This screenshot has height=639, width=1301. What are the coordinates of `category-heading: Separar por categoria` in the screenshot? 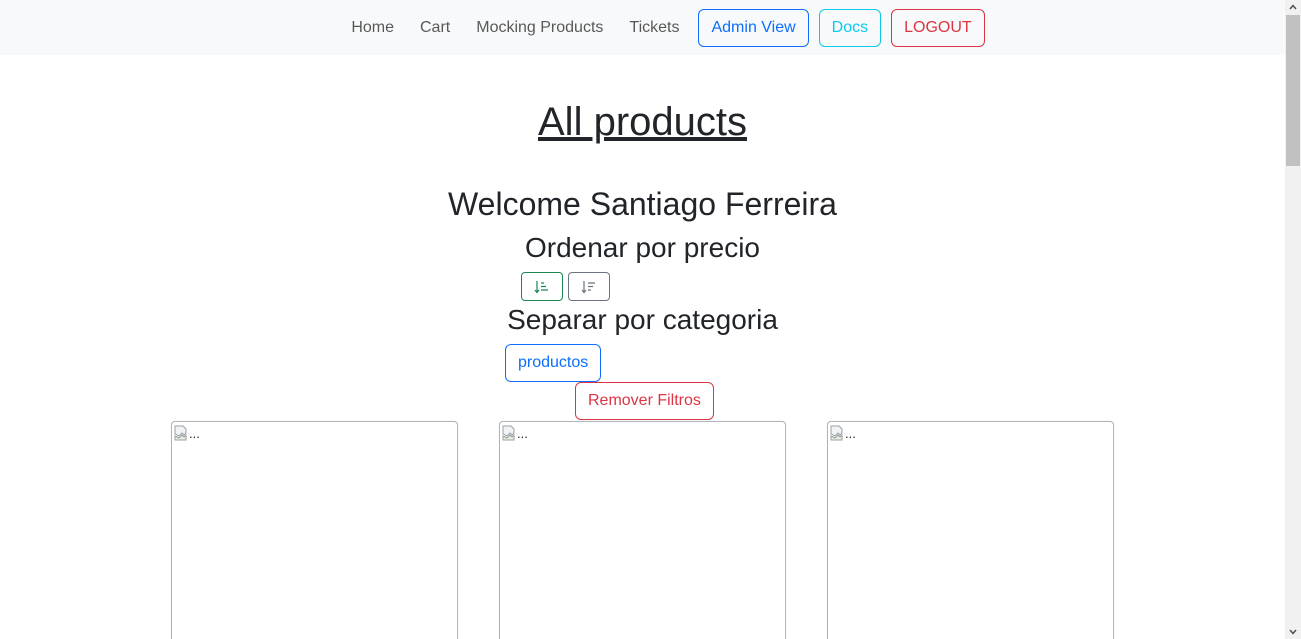 It's located at (642, 319).